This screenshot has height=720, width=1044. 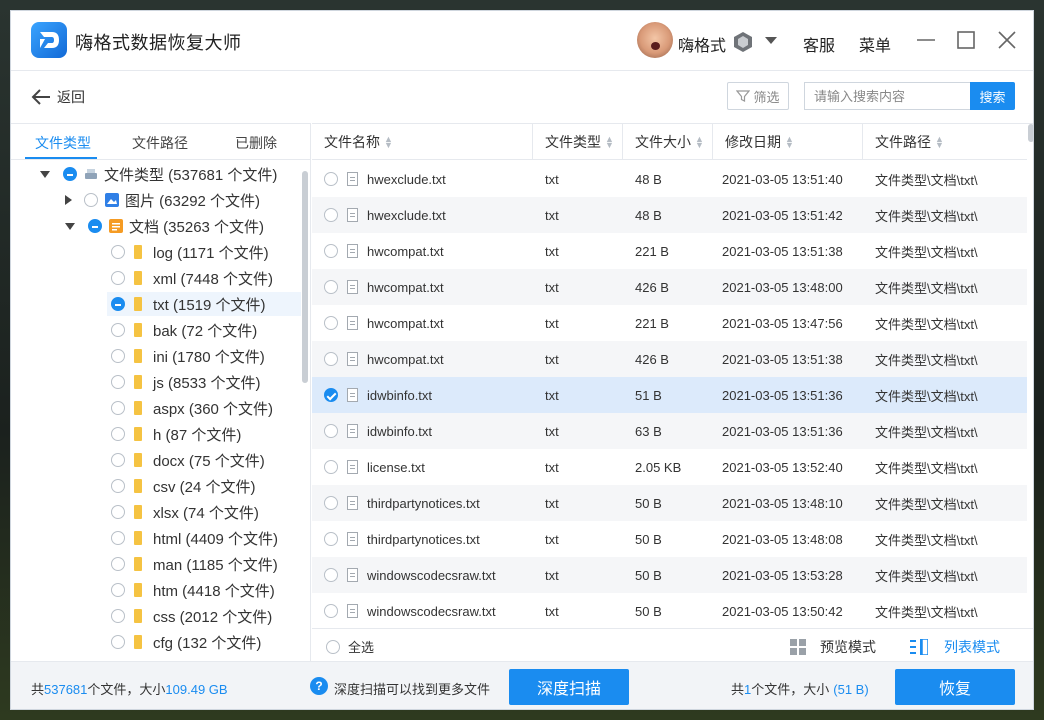 What do you see at coordinates (945, 142) in the screenshot?
I see `column-header-path: 文件路径 ▲ ▼` at bounding box center [945, 142].